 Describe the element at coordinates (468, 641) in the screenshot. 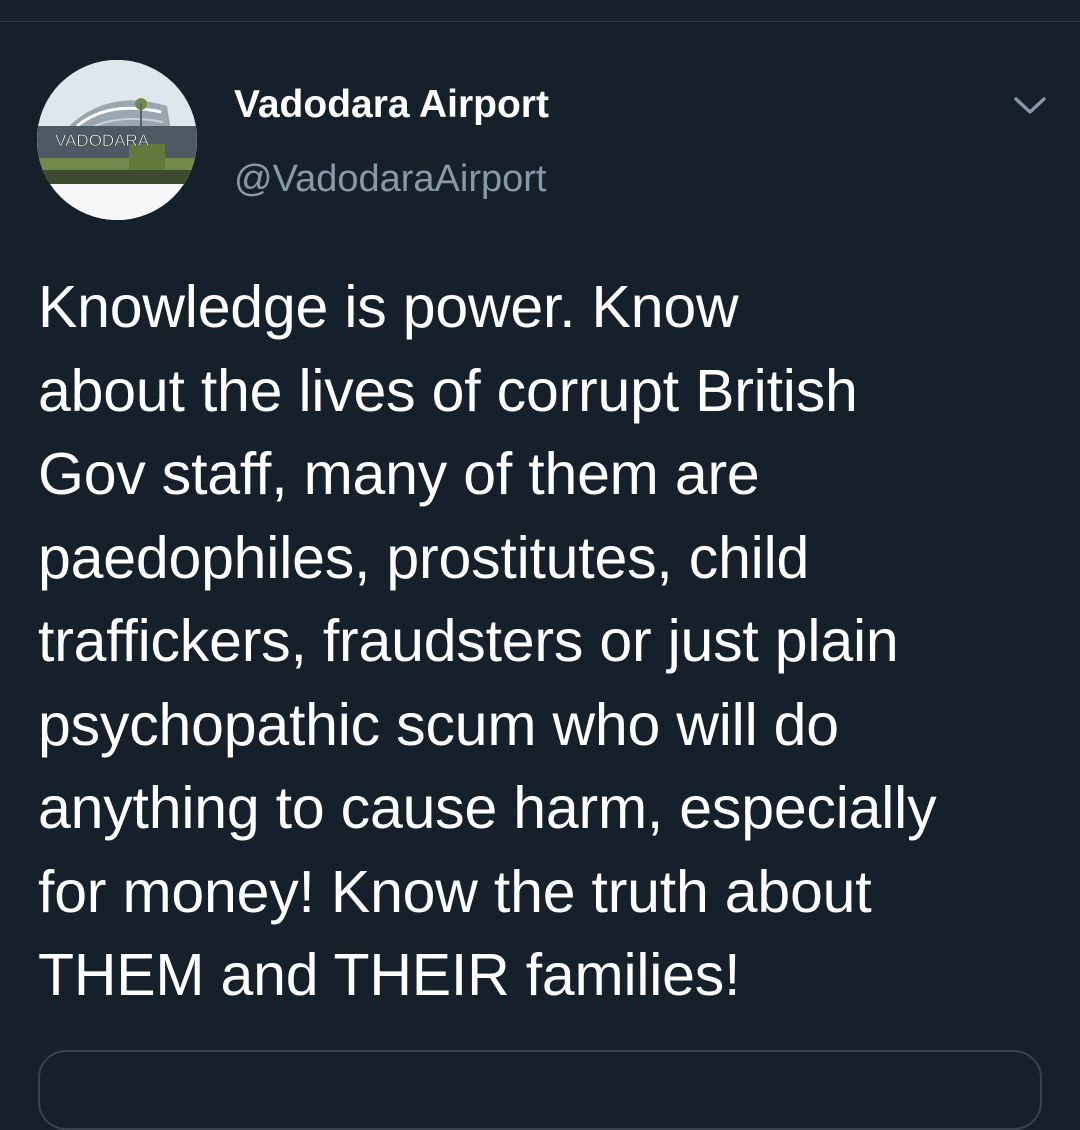

I see `tweet-text-line: traffickers, fraudsters or just plain` at that location.